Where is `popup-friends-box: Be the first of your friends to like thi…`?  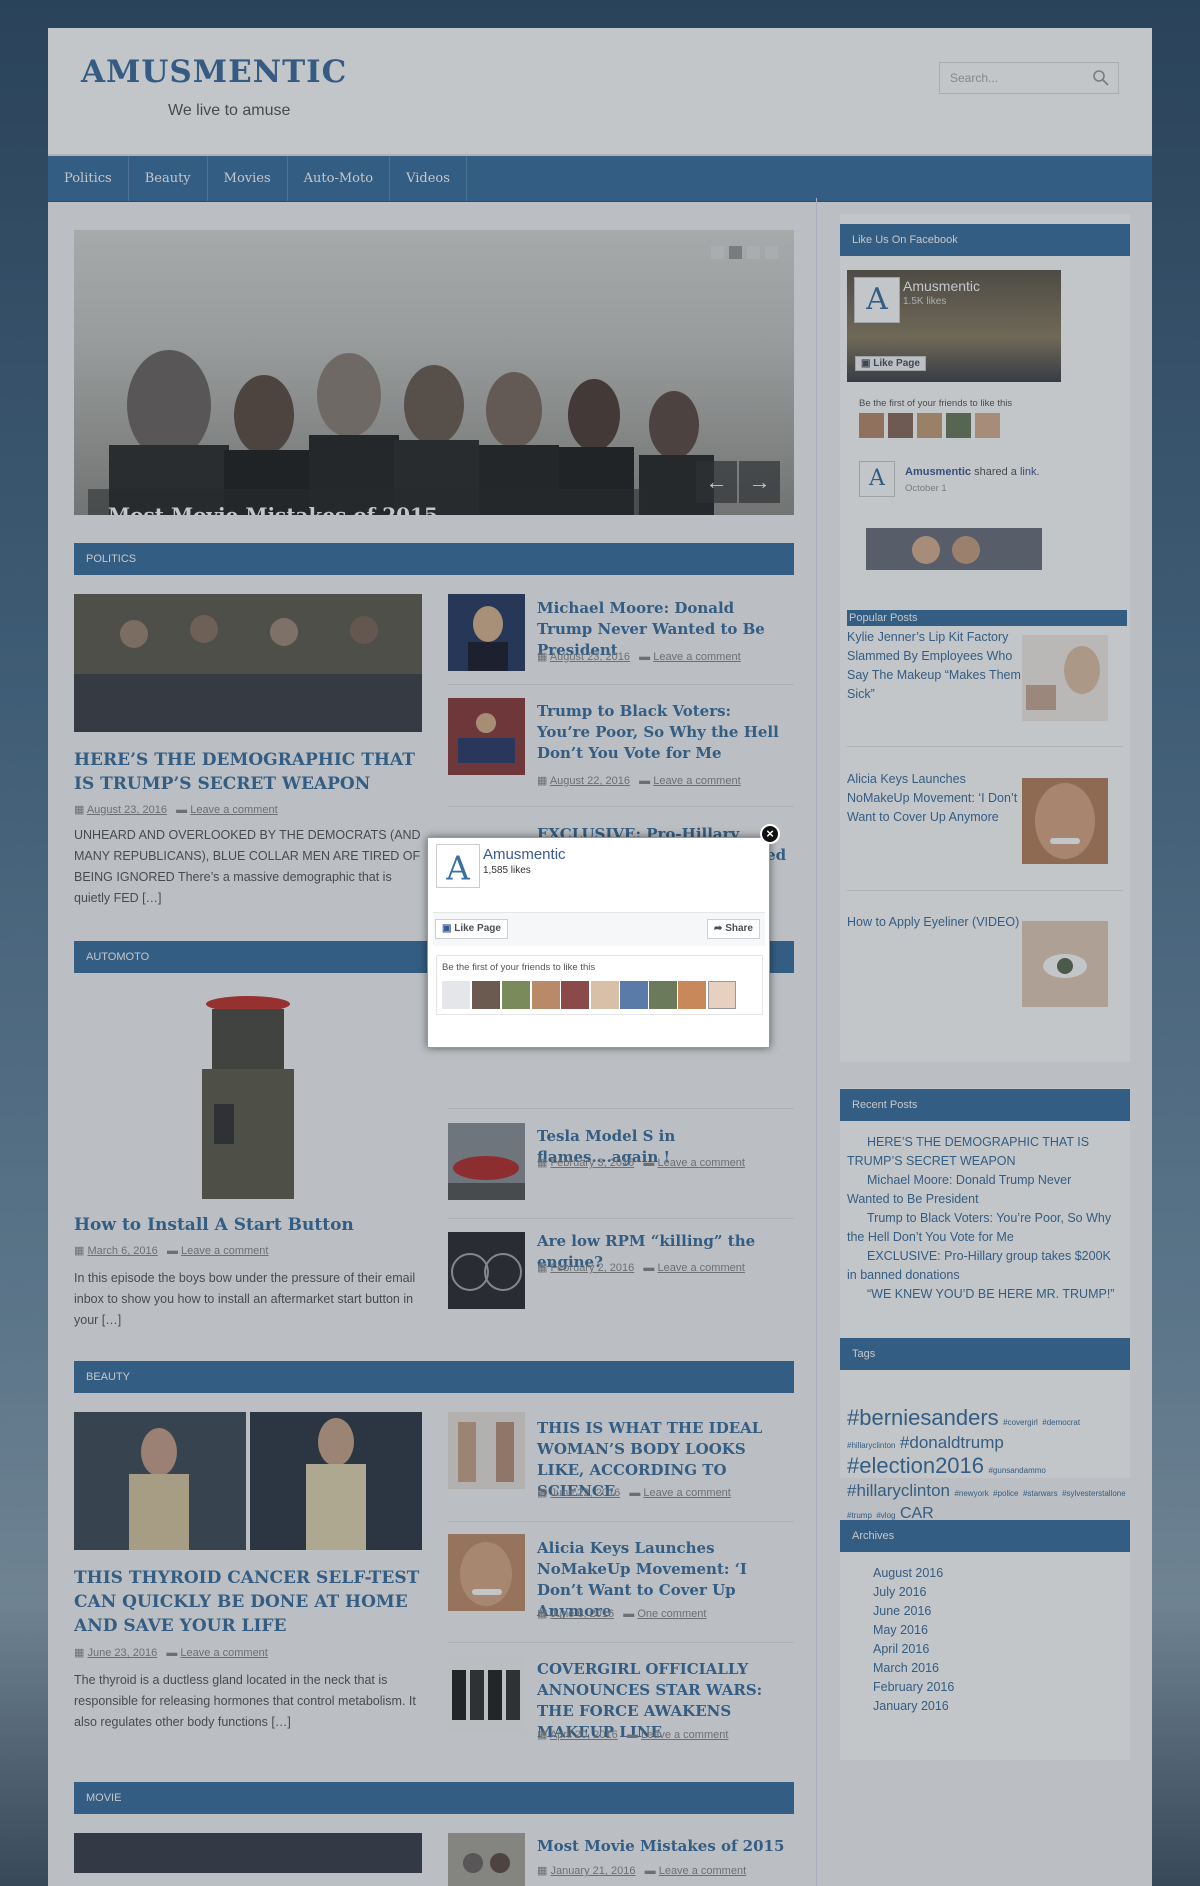
popup-friends-box: Be the first of your friends to like thi… is located at coordinates (599, 985).